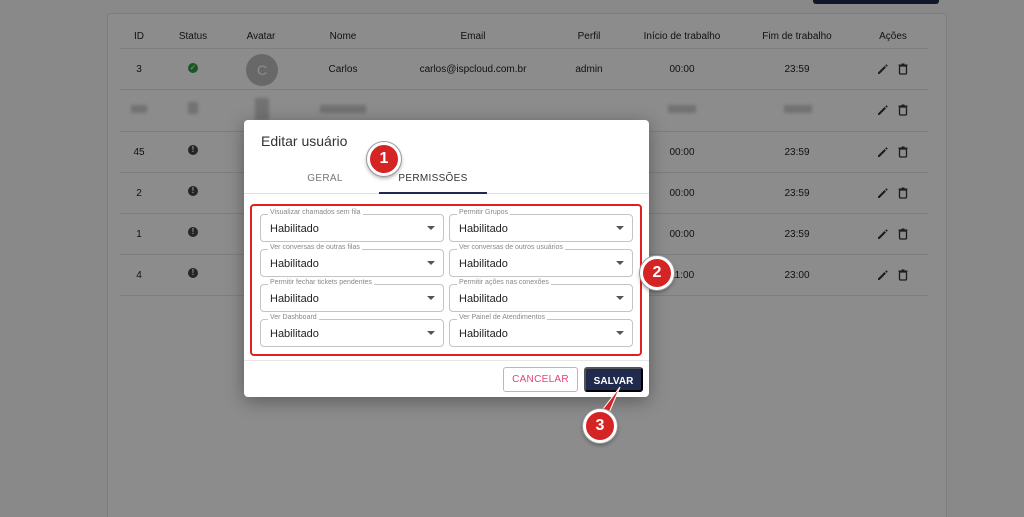  What do you see at coordinates (321, 282) in the screenshot?
I see `field-label: Permitir fechar tickets pendentes` at bounding box center [321, 282].